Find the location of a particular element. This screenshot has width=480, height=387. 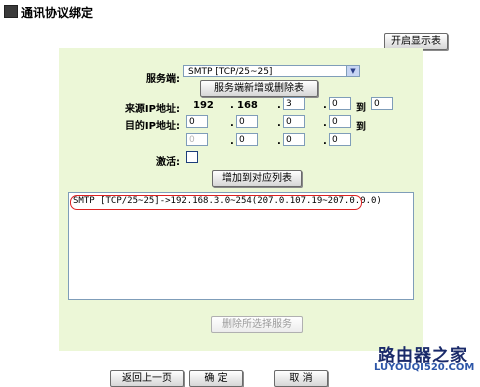

highlight-ring is located at coordinates (216, 202).